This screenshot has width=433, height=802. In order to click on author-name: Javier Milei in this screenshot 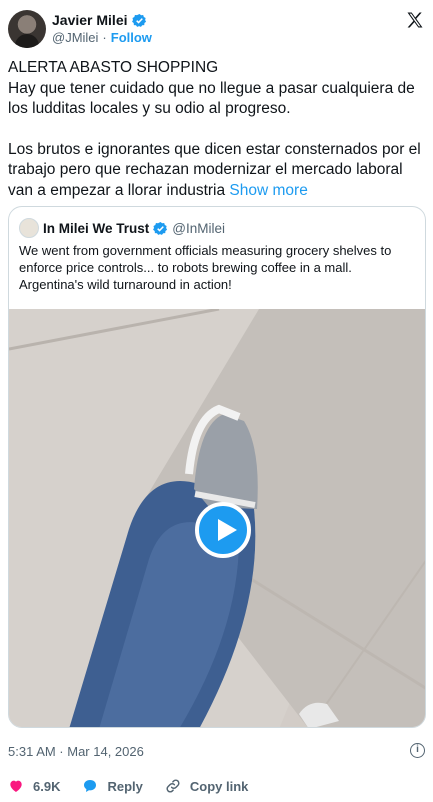, I will do `click(90, 20)`.